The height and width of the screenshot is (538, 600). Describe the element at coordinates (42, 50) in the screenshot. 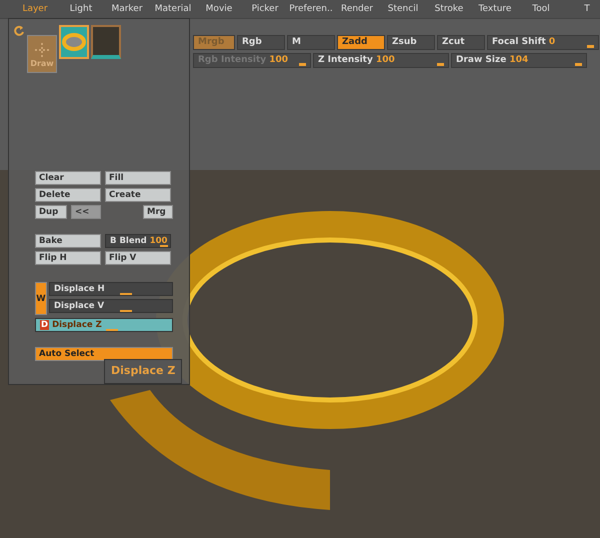

I see `move-icon` at that location.